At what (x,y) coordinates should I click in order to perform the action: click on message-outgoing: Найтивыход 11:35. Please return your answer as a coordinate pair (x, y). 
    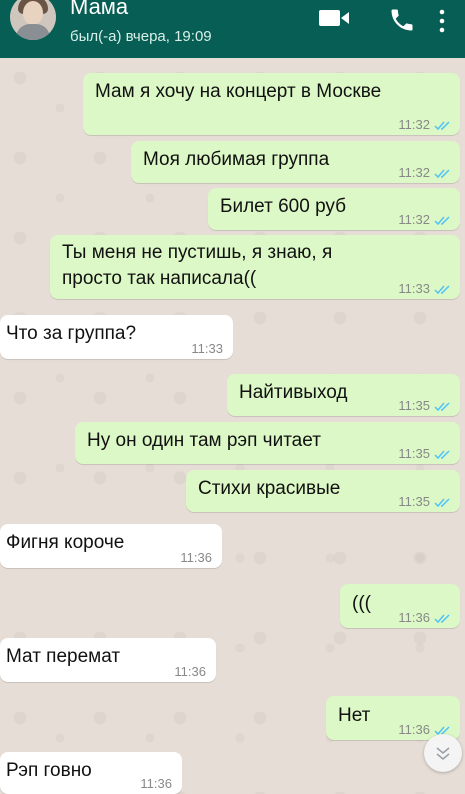
    Looking at the image, I should click on (343, 395).